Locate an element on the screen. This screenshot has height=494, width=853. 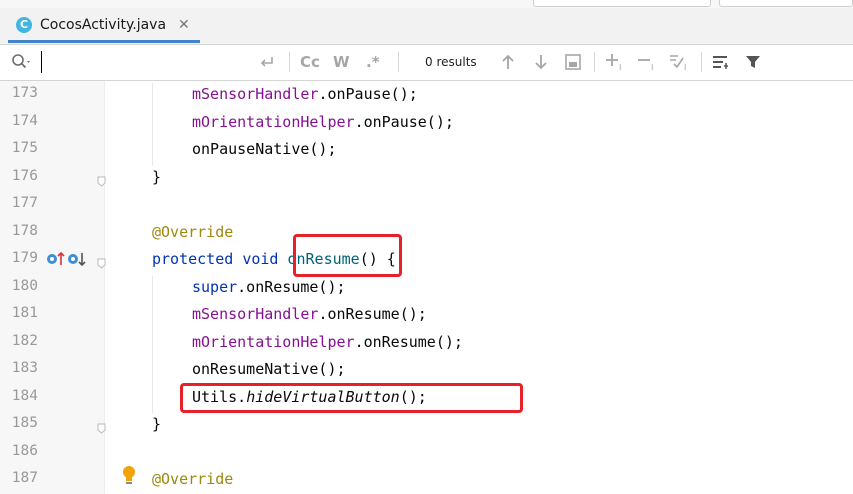
words-icon: W is located at coordinates (341, 62).